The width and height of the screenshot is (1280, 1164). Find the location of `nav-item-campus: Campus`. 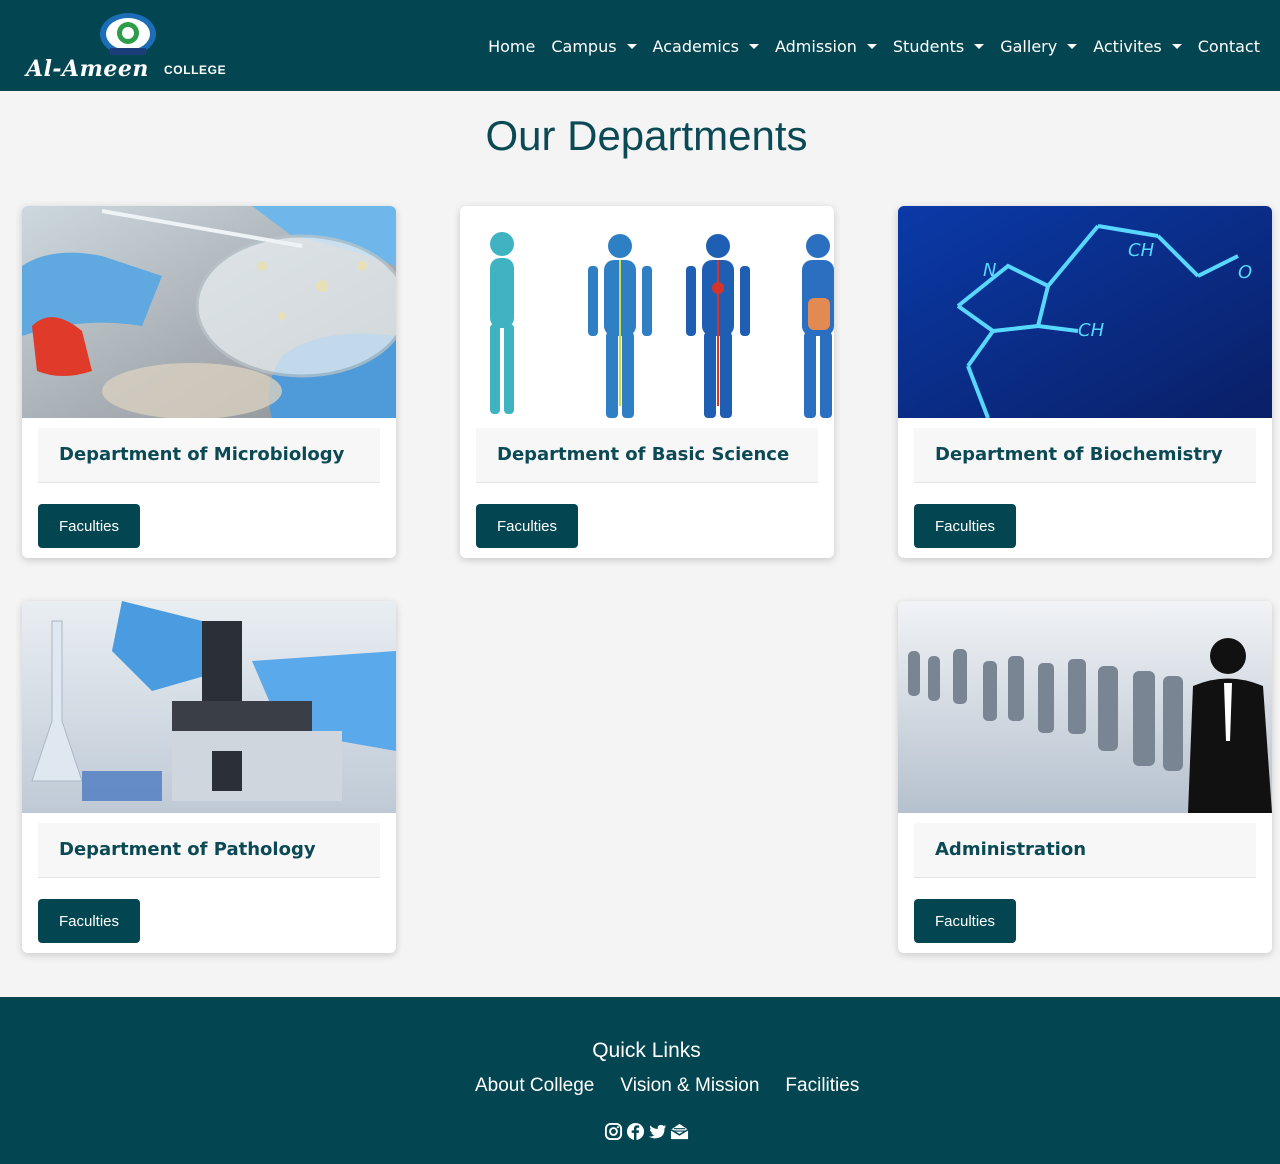

nav-item-campus: Campus is located at coordinates (593, 46).